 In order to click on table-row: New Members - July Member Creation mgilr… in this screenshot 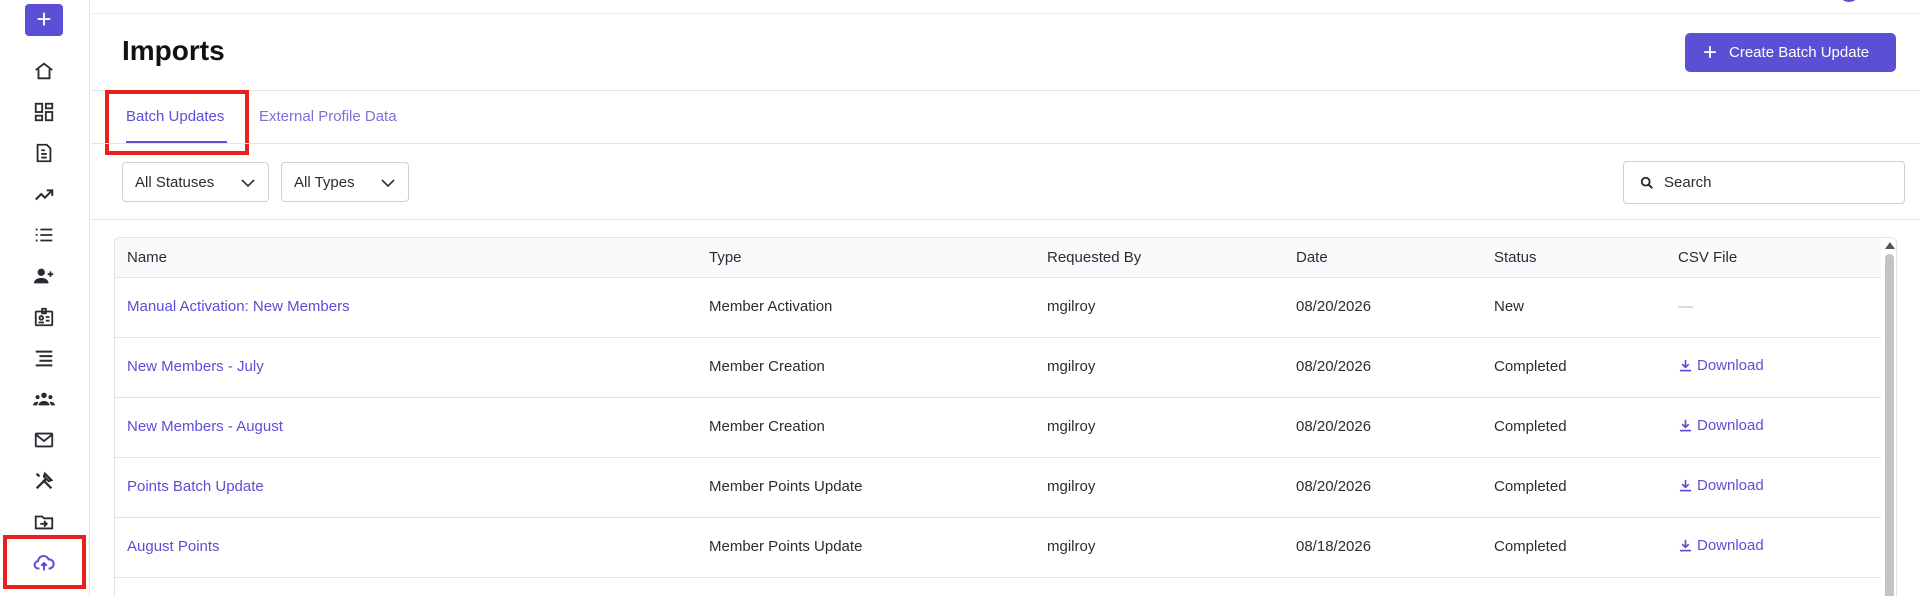, I will do `click(998, 368)`.